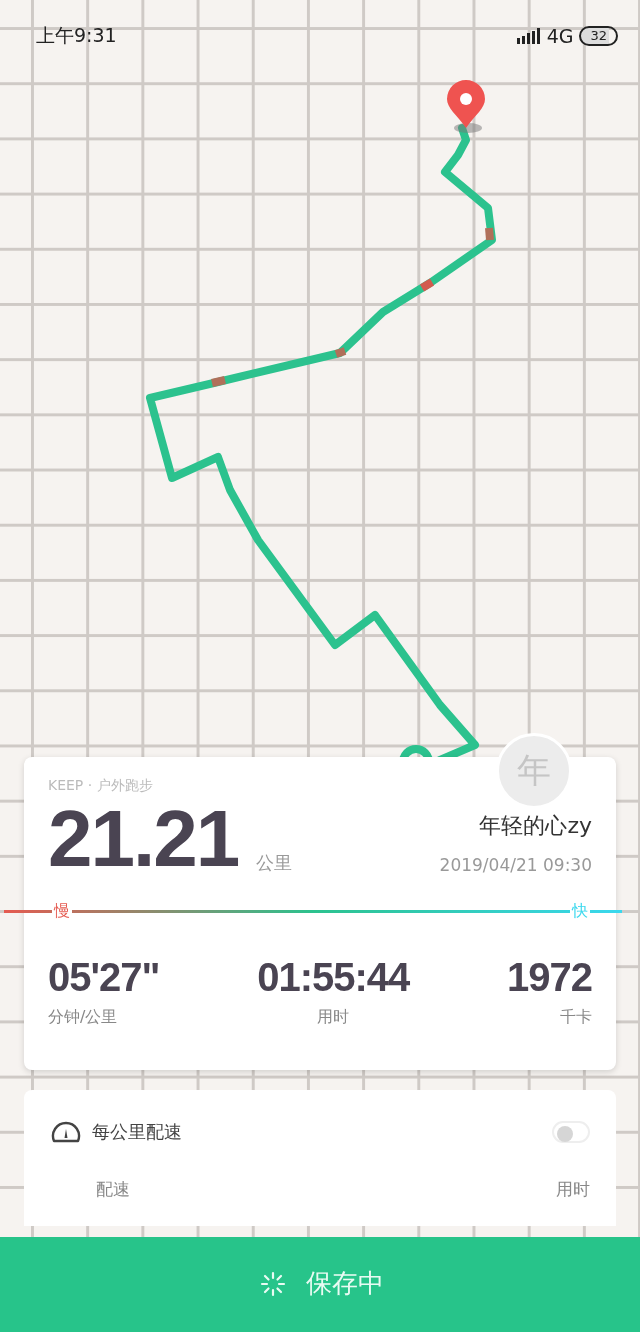  Describe the element at coordinates (598, 36) in the screenshot. I see `battery-level: 32` at that location.